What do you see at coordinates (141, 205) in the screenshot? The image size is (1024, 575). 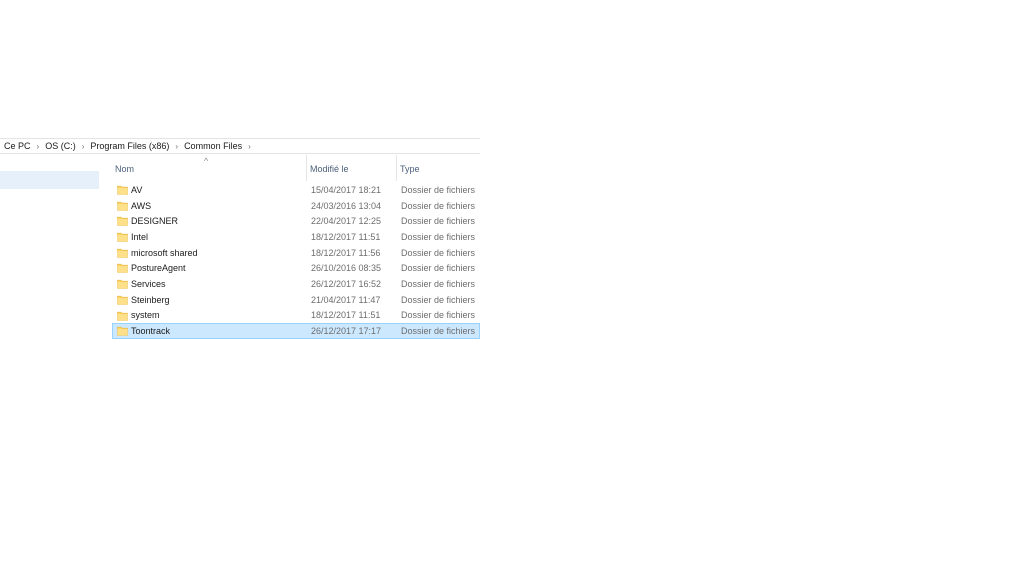 I see `file-name: AWS` at bounding box center [141, 205].